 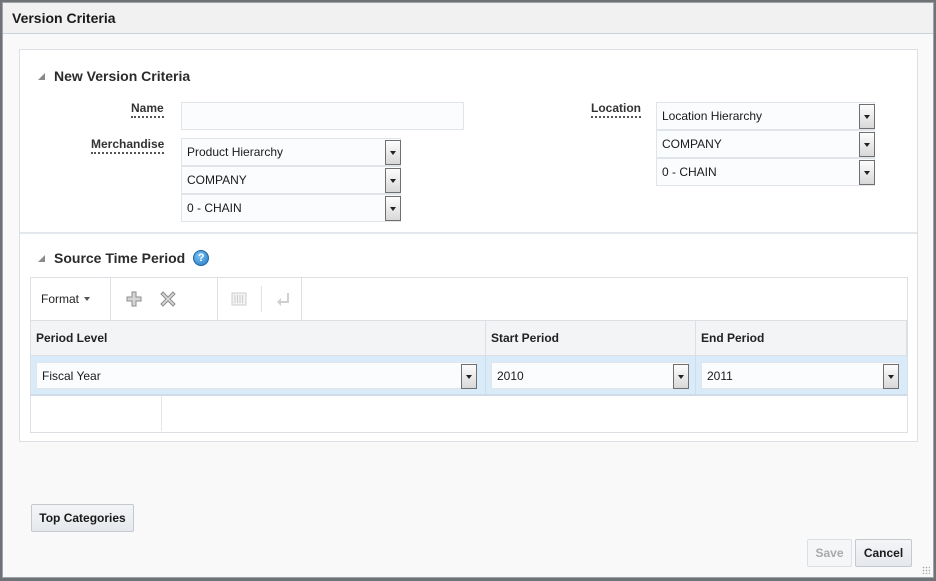 What do you see at coordinates (71, 299) in the screenshot?
I see `format-menu: Format` at bounding box center [71, 299].